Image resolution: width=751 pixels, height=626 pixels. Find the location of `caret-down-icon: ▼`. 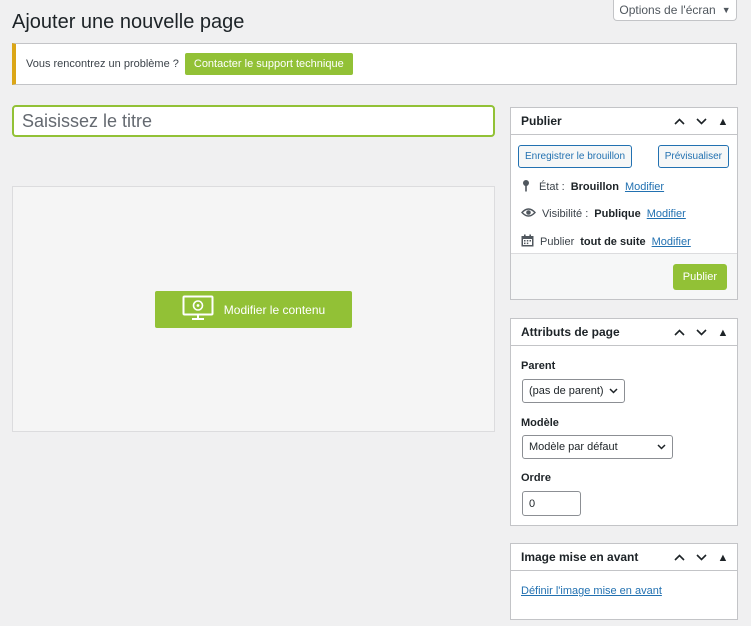

caret-down-icon: ▼ is located at coordinates (726, 10).